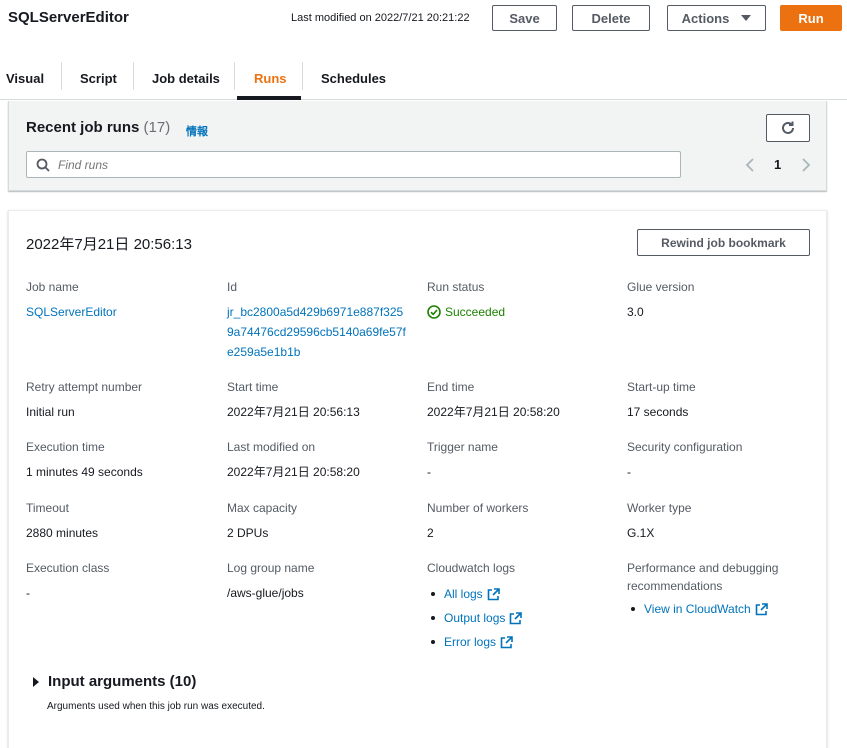 This screenshot has width=847, height=748. Describe the element at coordinates (322, 400) in the screenshot. I see `field-start-time: Start time 2022年7月21日 20:56:13` at that location.